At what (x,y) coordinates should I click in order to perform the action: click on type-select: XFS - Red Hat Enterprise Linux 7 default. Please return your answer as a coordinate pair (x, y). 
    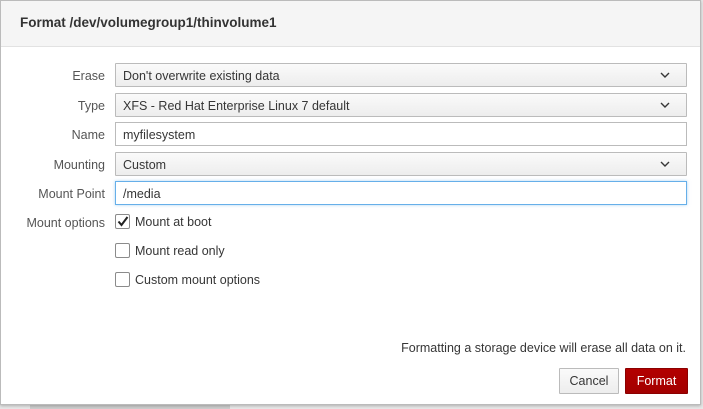
    Looking at the image, I should click on (401, 105).